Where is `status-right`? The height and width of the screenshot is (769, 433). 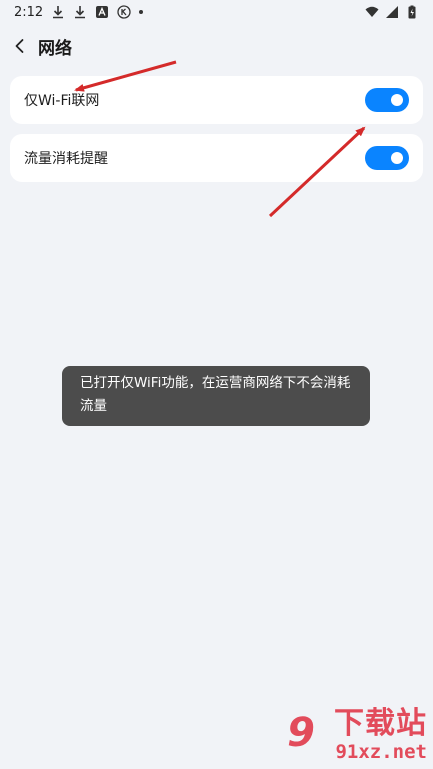
status-right is located at coordinates (392, 12).